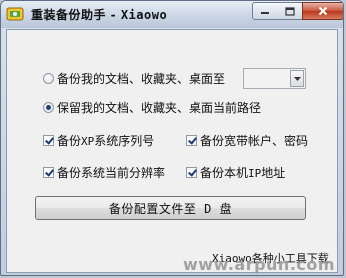 This screenshot has height=278, width=346. I want to click on checkbox-backup-ip: 备份本机IP地址, so click(235, 172).